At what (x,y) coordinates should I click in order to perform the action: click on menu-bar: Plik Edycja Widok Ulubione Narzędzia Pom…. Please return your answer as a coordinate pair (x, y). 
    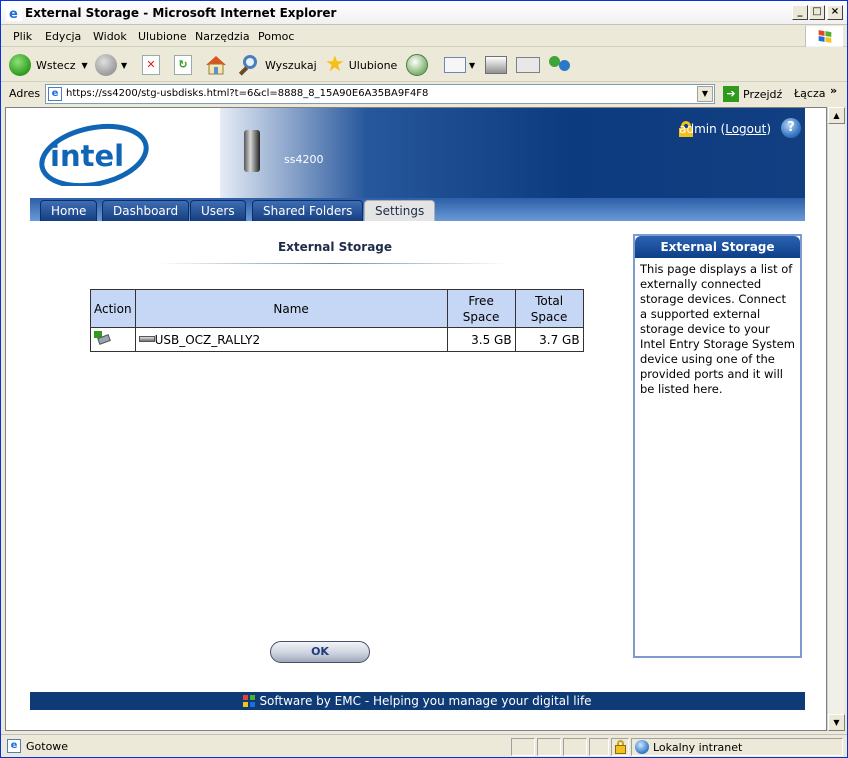
    Looking at the image, I should click on (424, 36).